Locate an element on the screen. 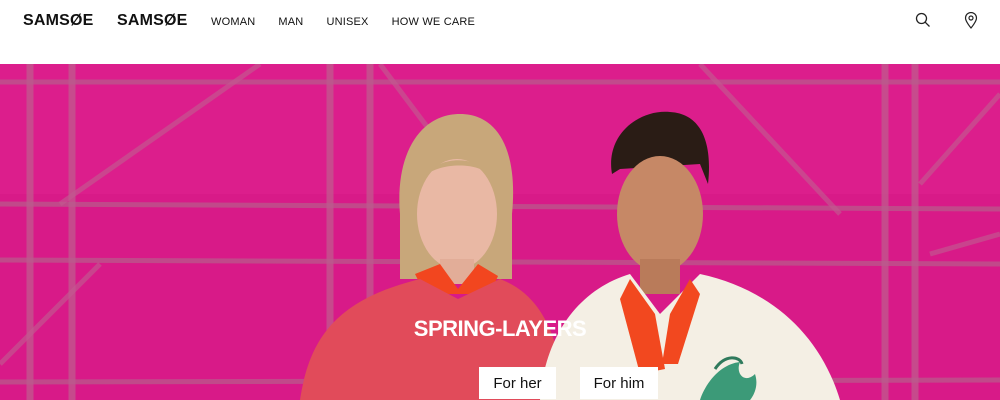 The height and width of the screenshot is (400, 1000). nav-item-unisex: UNISEX is located at coordinates (347, 22).